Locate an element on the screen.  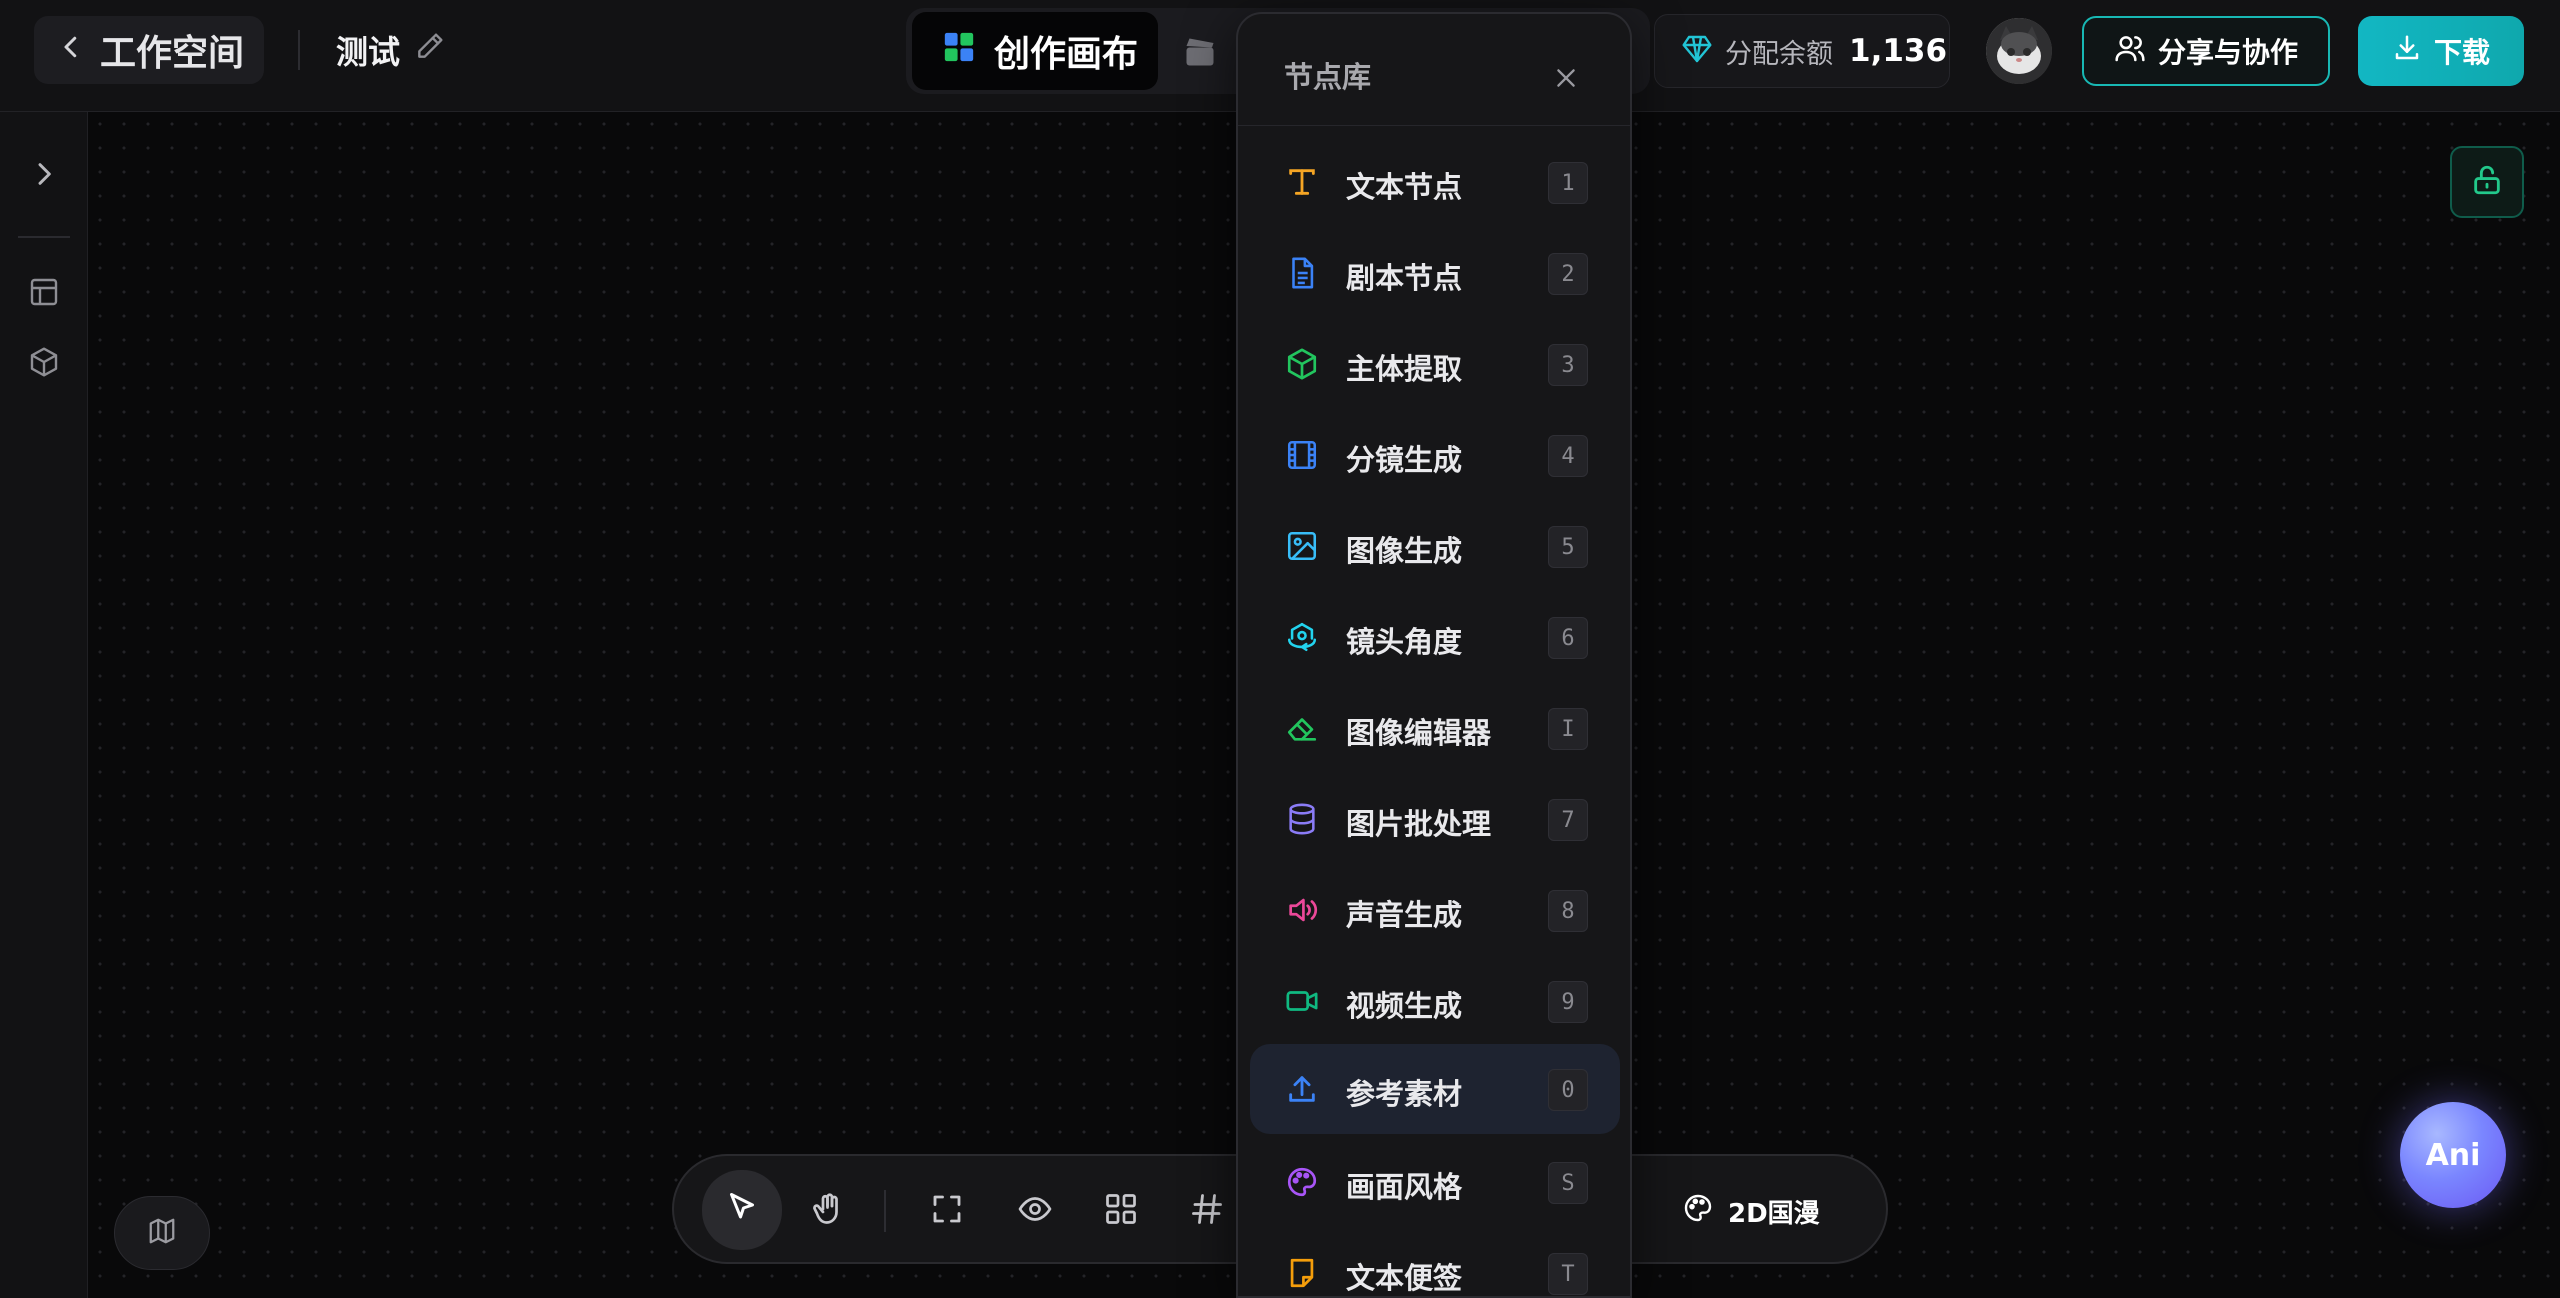
node-item-subject-extract: 主体提取 3 is located at coordinates (1435, 364).